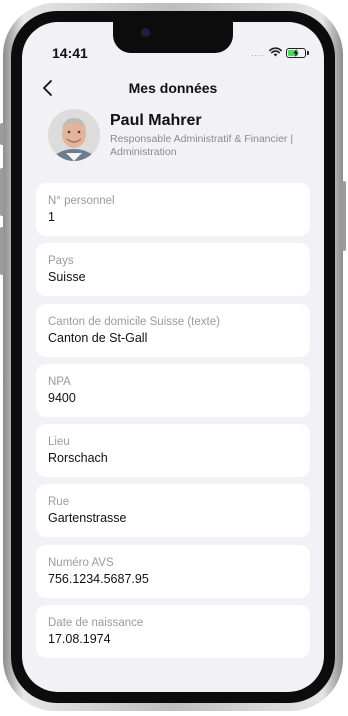 This screenshot has height=716, width=348. I want to click on notch, so click(173, 37).